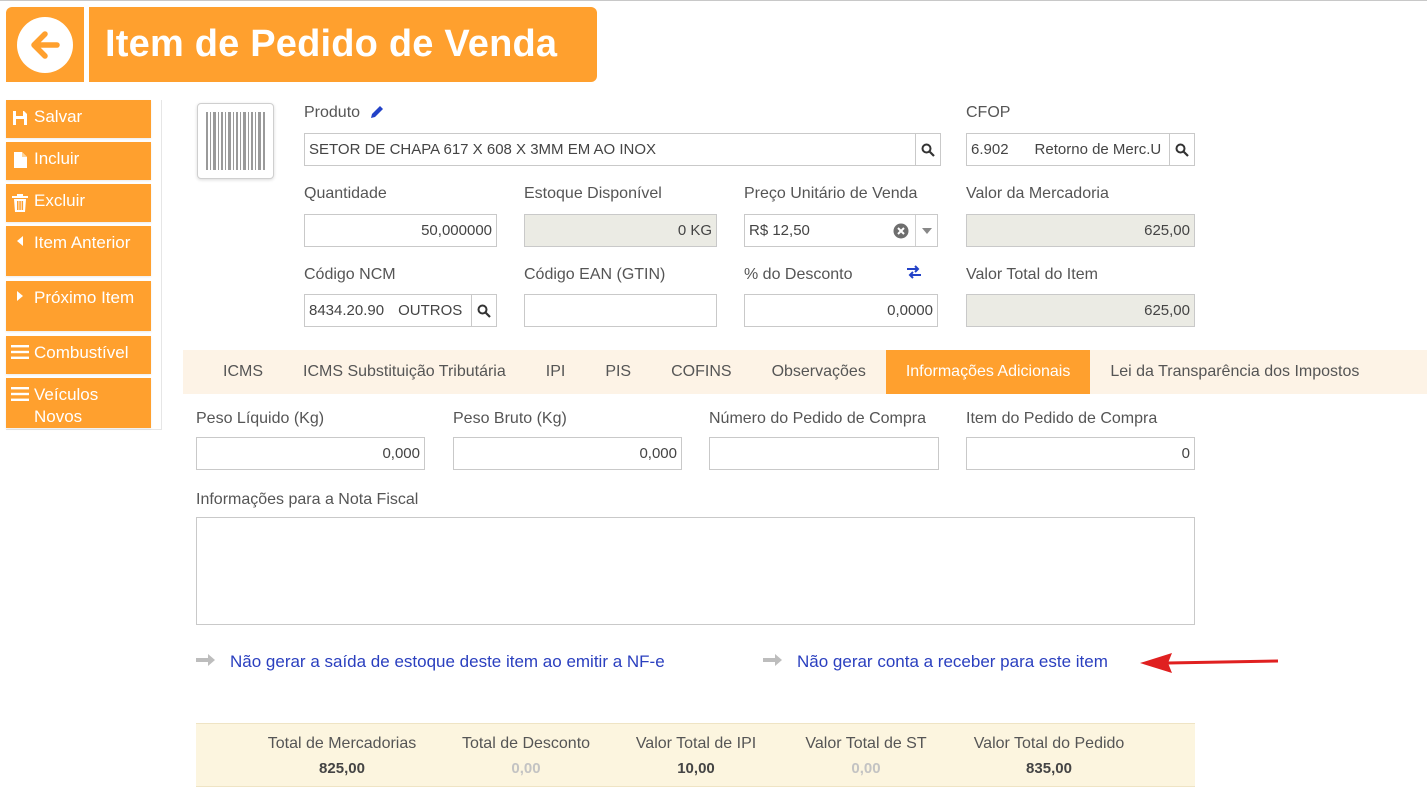 This screenshot has height=811, width=1427. Describe the element at coordinates (988, 372) in the screenshot. I see `tab-informacoes-adicionais: Informações Adicionais` at that location.